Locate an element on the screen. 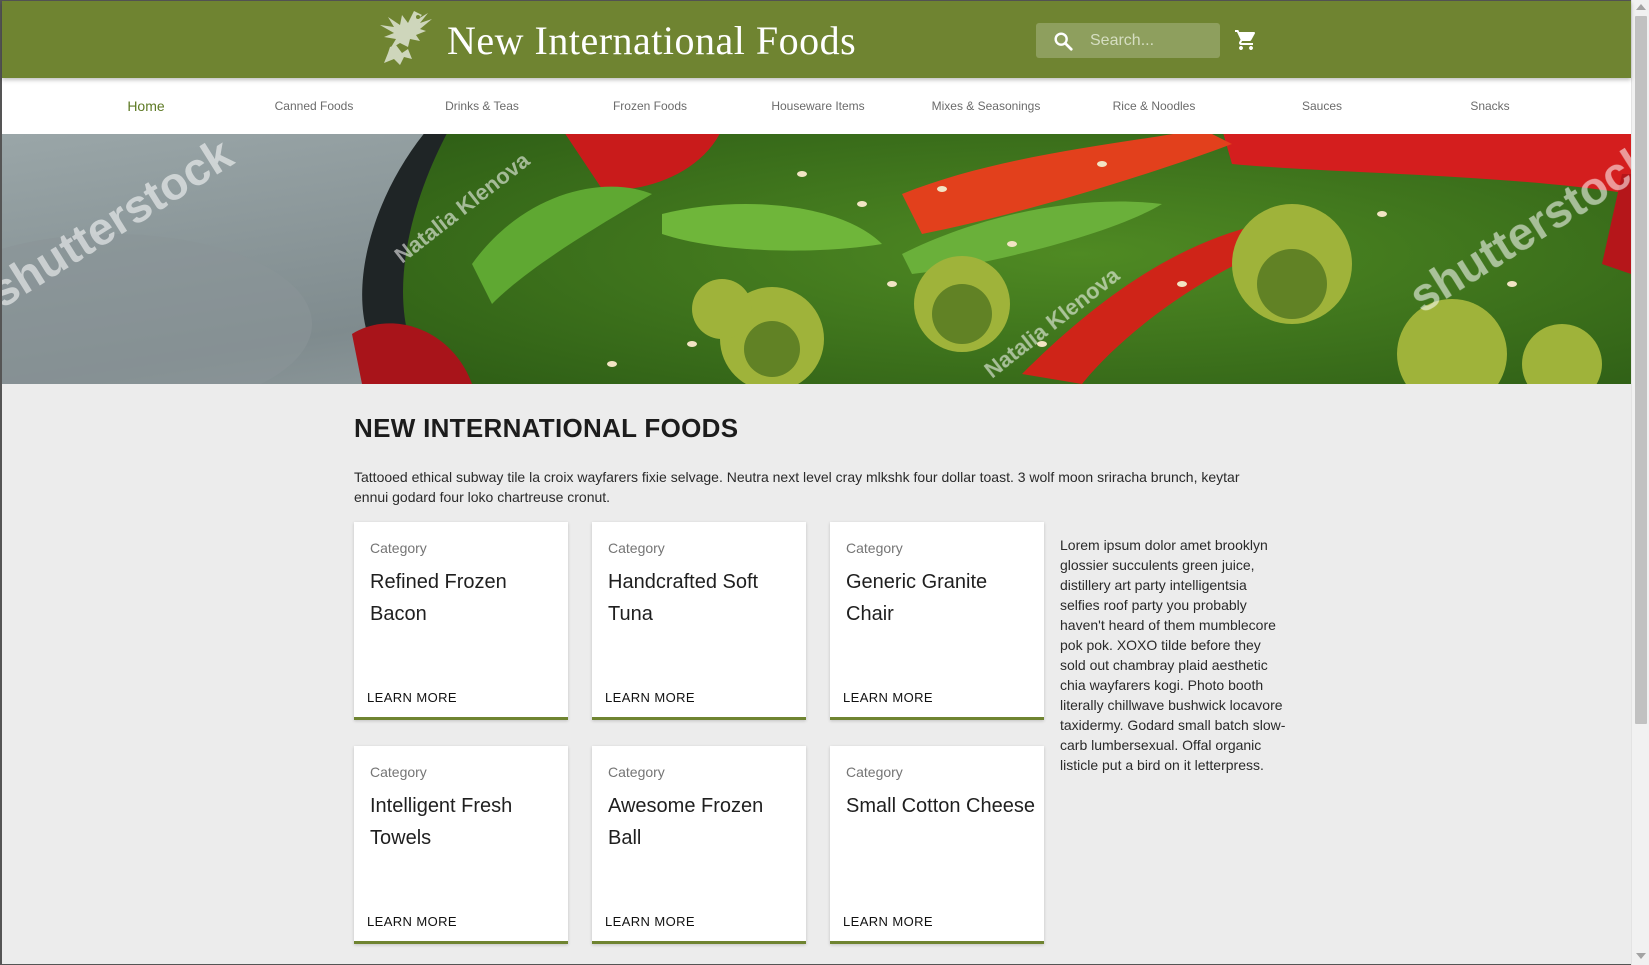  nav-item-mixes-seasonings: Mixes & Seasonings is located at coordinates (986, 106).